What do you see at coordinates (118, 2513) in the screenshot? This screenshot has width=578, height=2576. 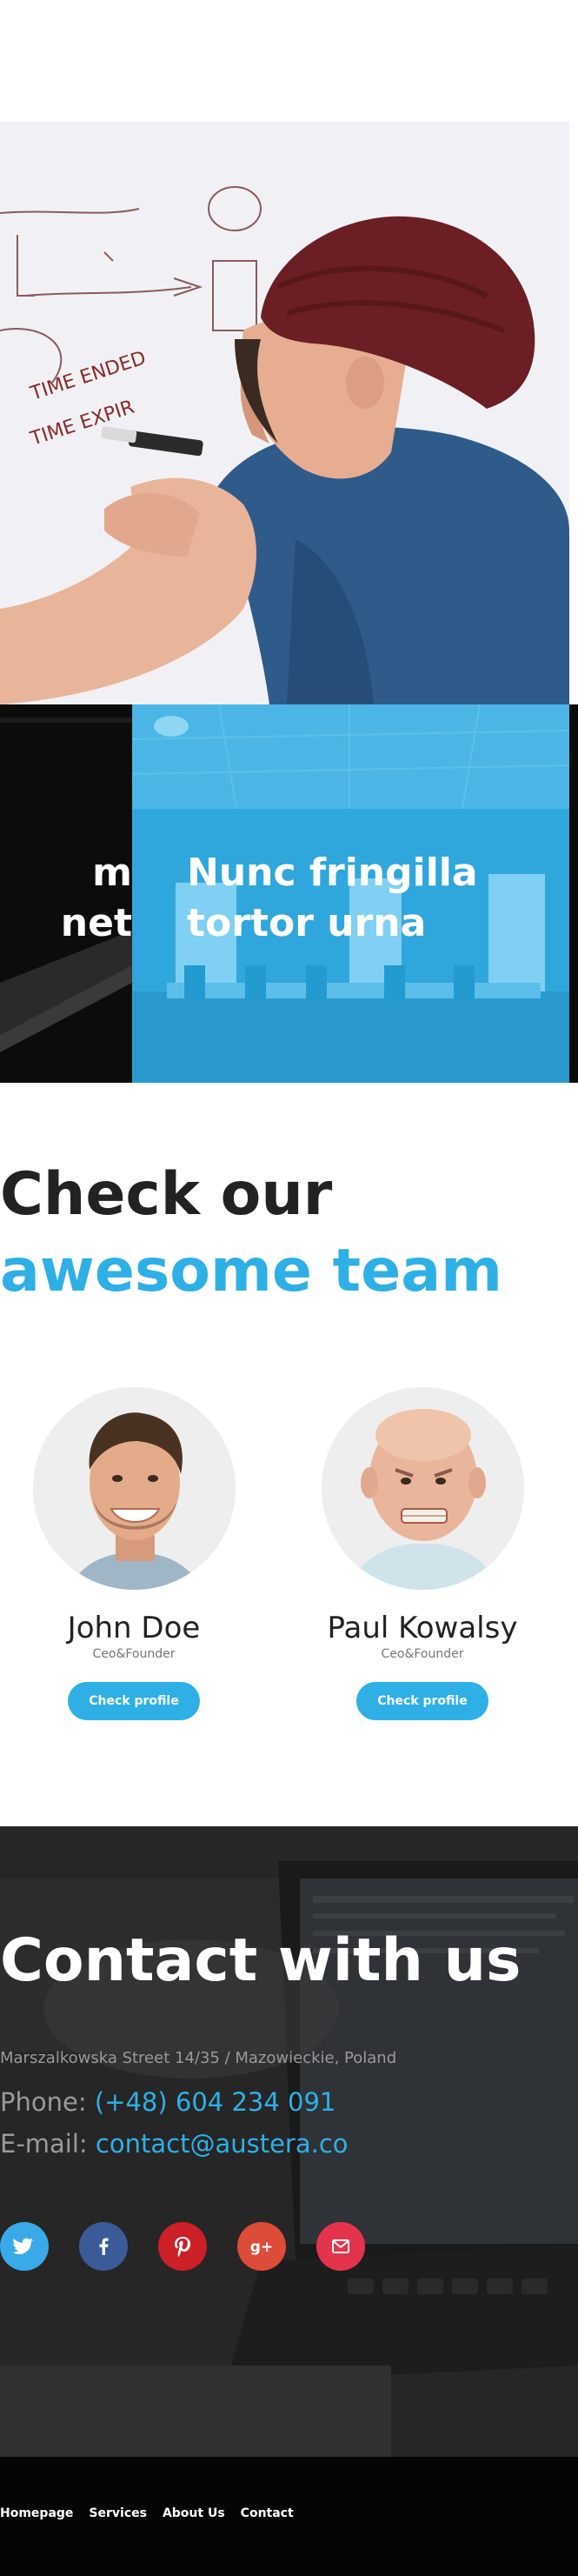 I see `footer-link-services: Services` at bounding box center [118, 2513].